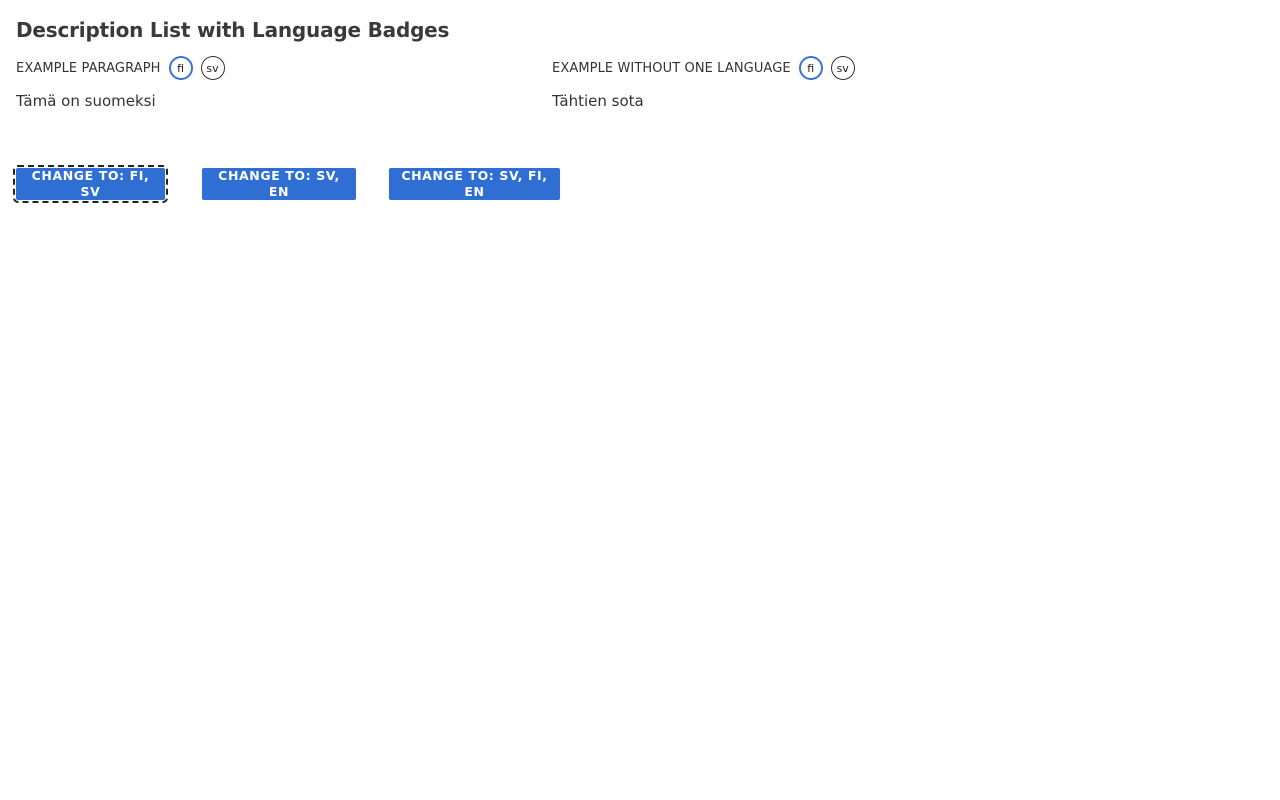  I want to click on description-term-row: EXAMPLE WITHOUT ONE LANGUAGE fi sv, so click(707, 68).